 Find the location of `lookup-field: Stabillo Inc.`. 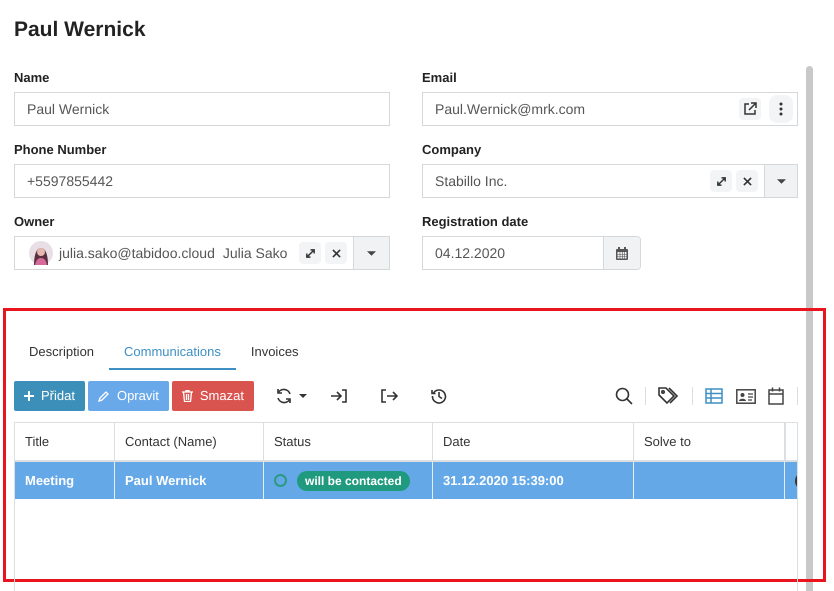

lookup-field: Stabillo Inc. is located at coordinates (610, 181).